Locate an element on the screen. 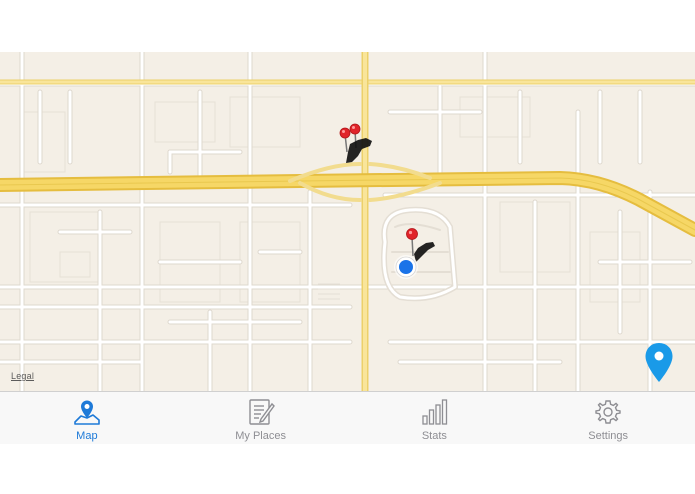 The image size is (695, 494). tab-settings: Settings is located at coordinates (608, 418).